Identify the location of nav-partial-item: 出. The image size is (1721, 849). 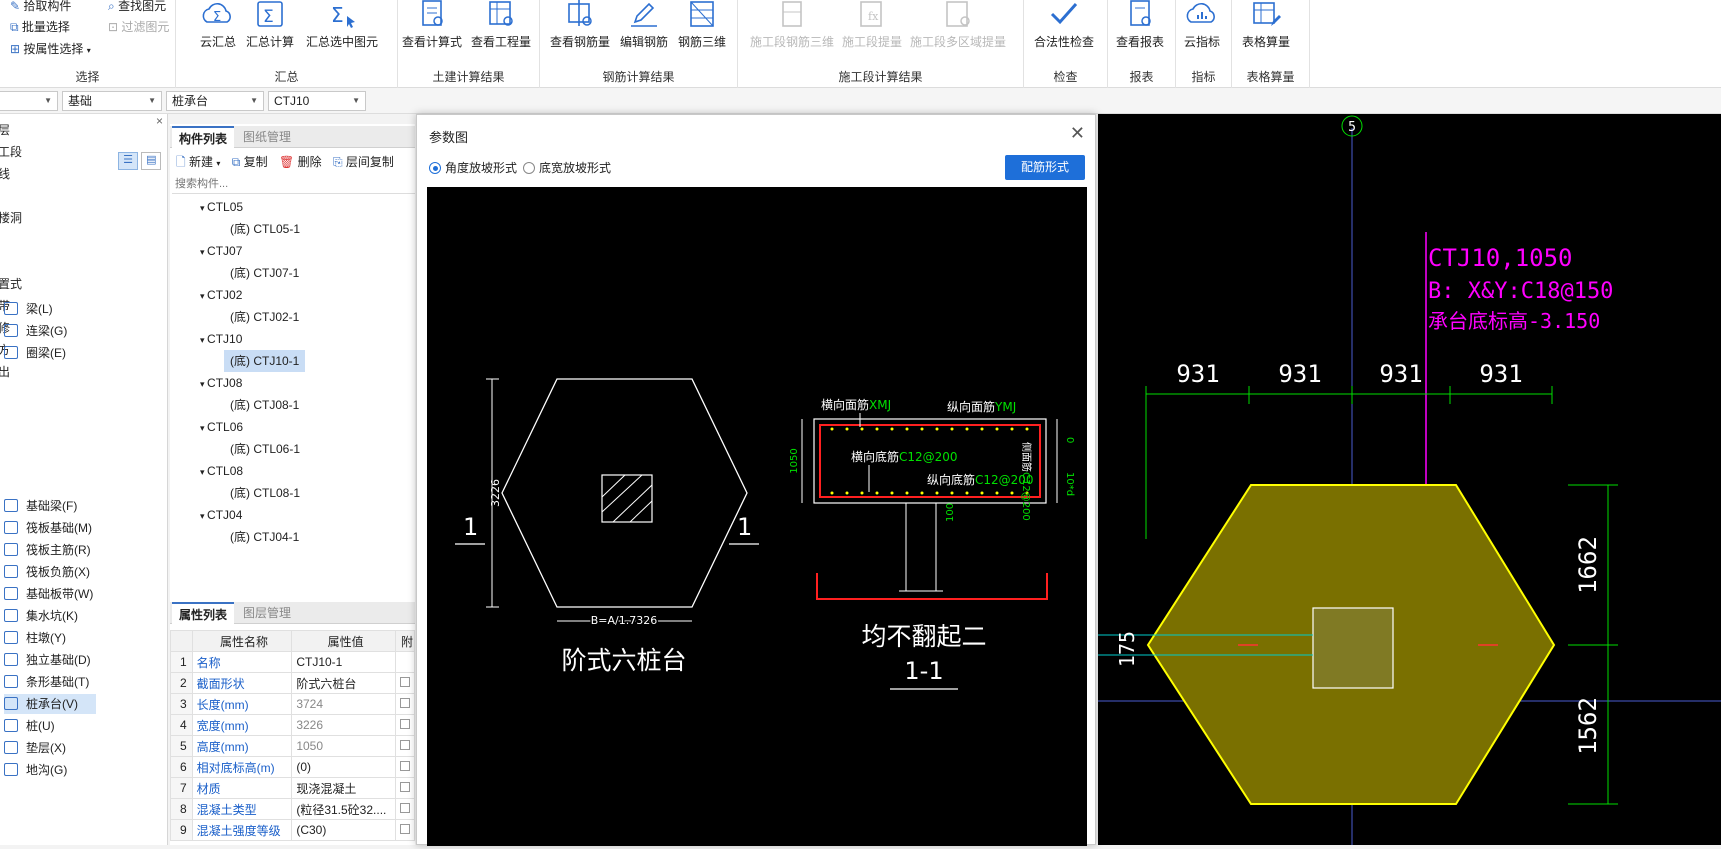
(5, 372).